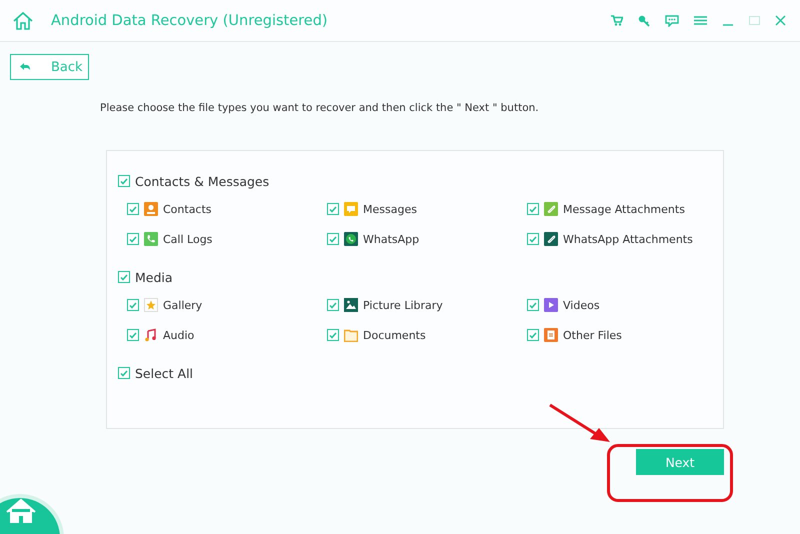 This screenshot has height=534, width=800. I want to click on cart-icon, so click(617, 20).